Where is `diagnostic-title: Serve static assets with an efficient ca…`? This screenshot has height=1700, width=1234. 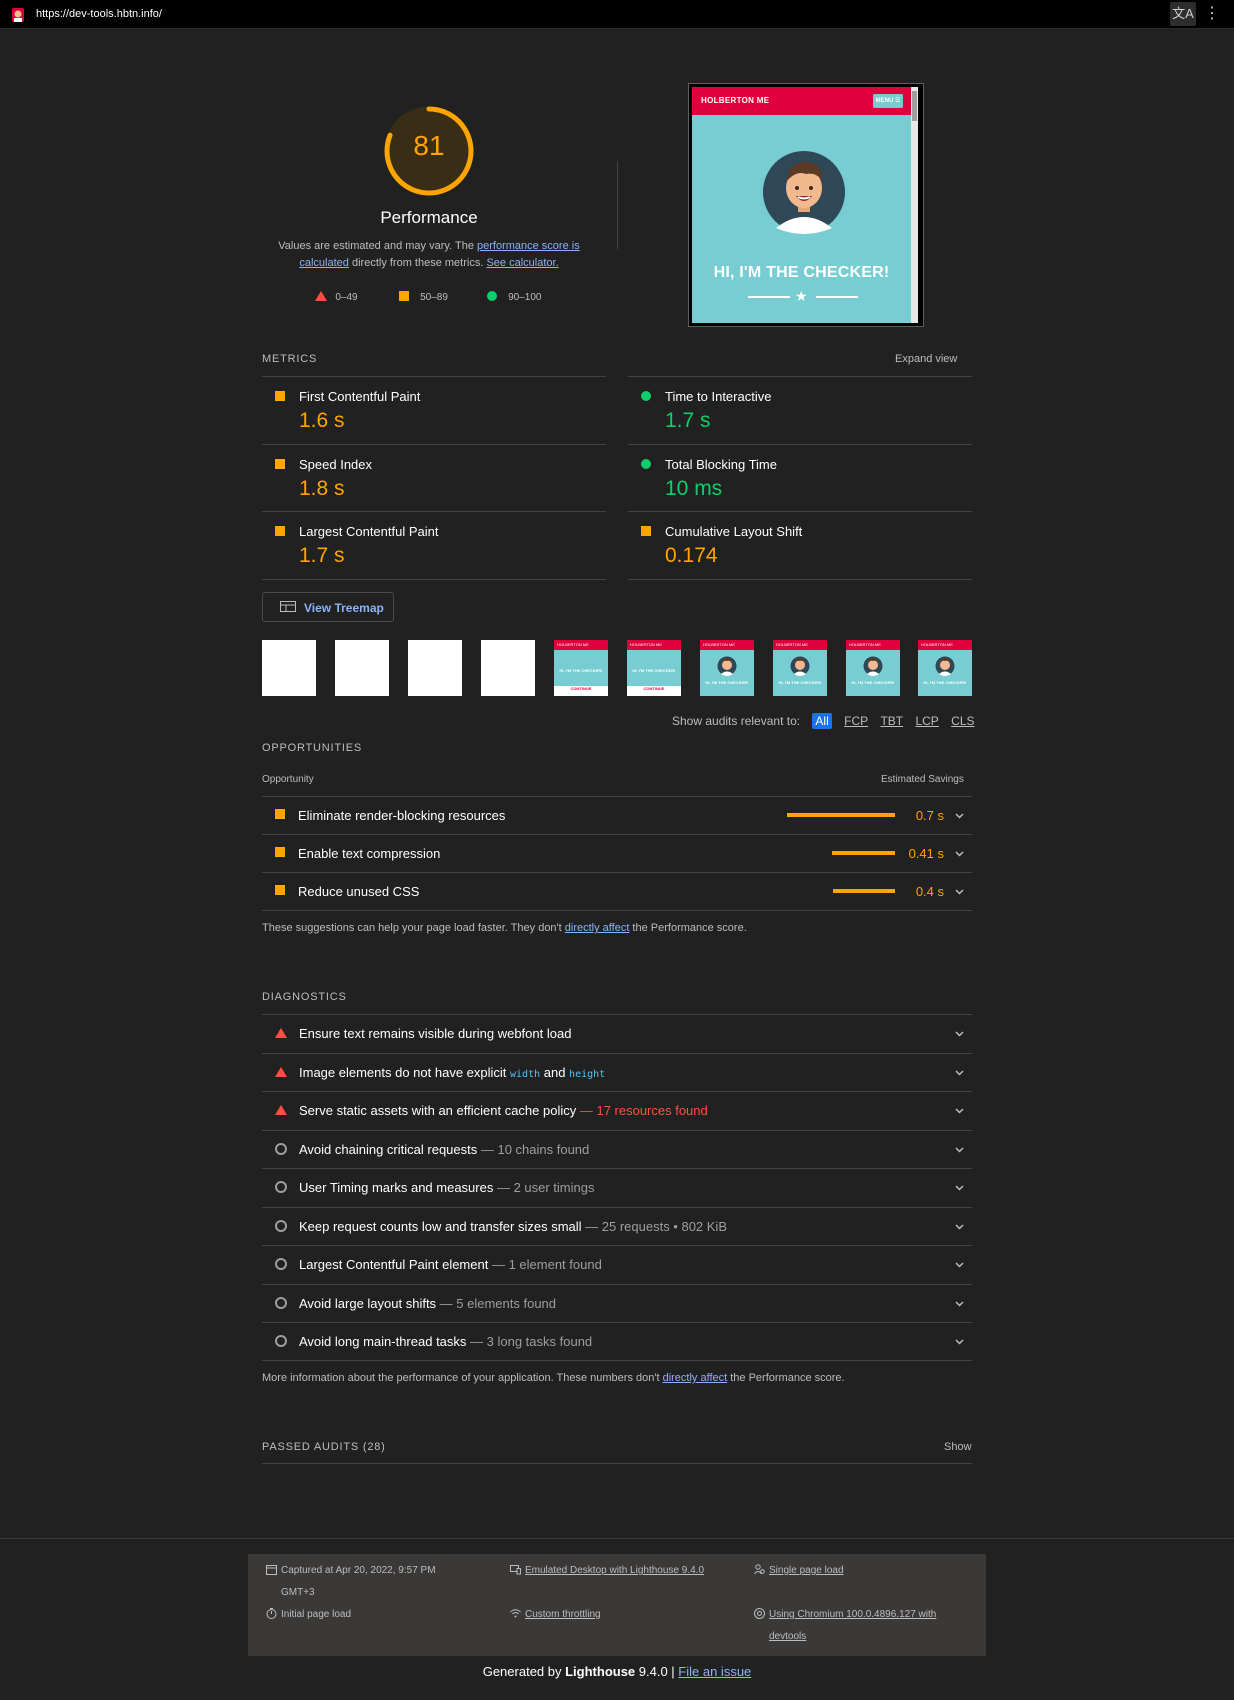
diagnostic-title: Serve static assets with an efficient ca… is located at coordinates (503, 1110).